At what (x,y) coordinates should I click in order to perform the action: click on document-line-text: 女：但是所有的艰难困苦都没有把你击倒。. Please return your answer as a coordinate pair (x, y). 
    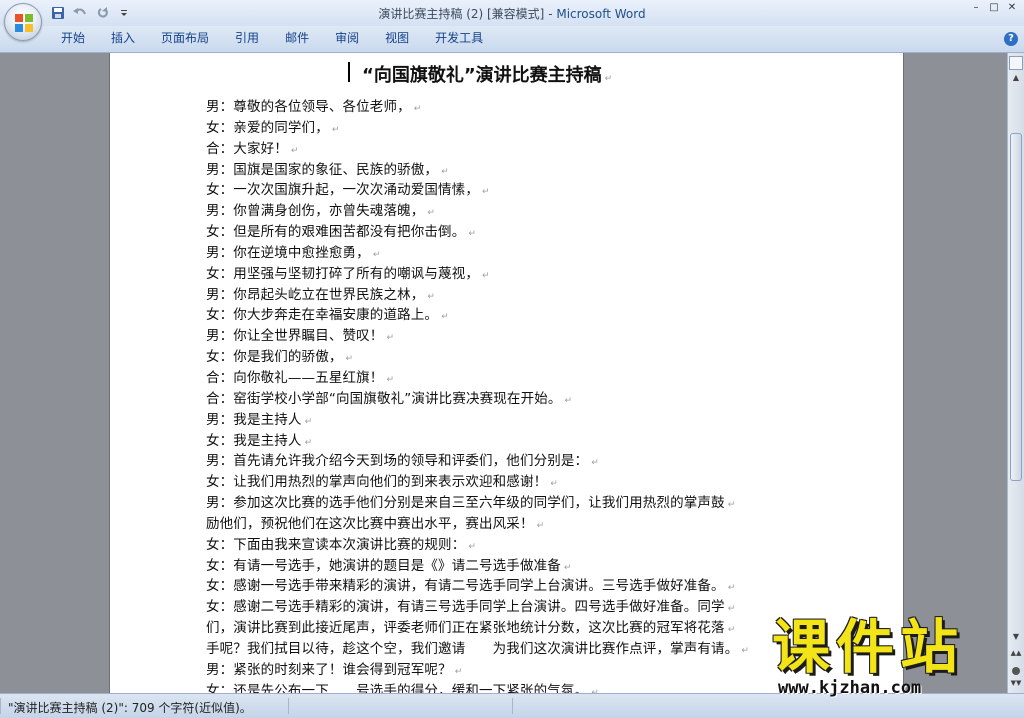
    Looking at the image, I should click on (336, 232).